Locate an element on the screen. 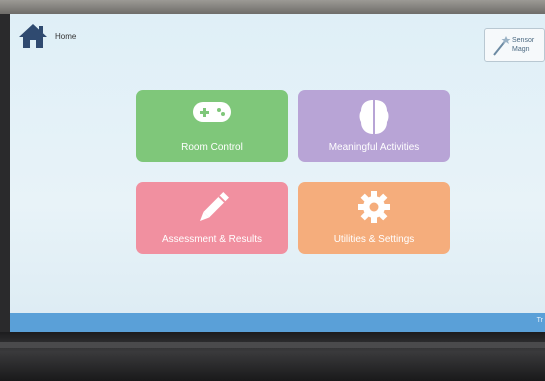  monitor-ledge is located at coordinates (272, 345).